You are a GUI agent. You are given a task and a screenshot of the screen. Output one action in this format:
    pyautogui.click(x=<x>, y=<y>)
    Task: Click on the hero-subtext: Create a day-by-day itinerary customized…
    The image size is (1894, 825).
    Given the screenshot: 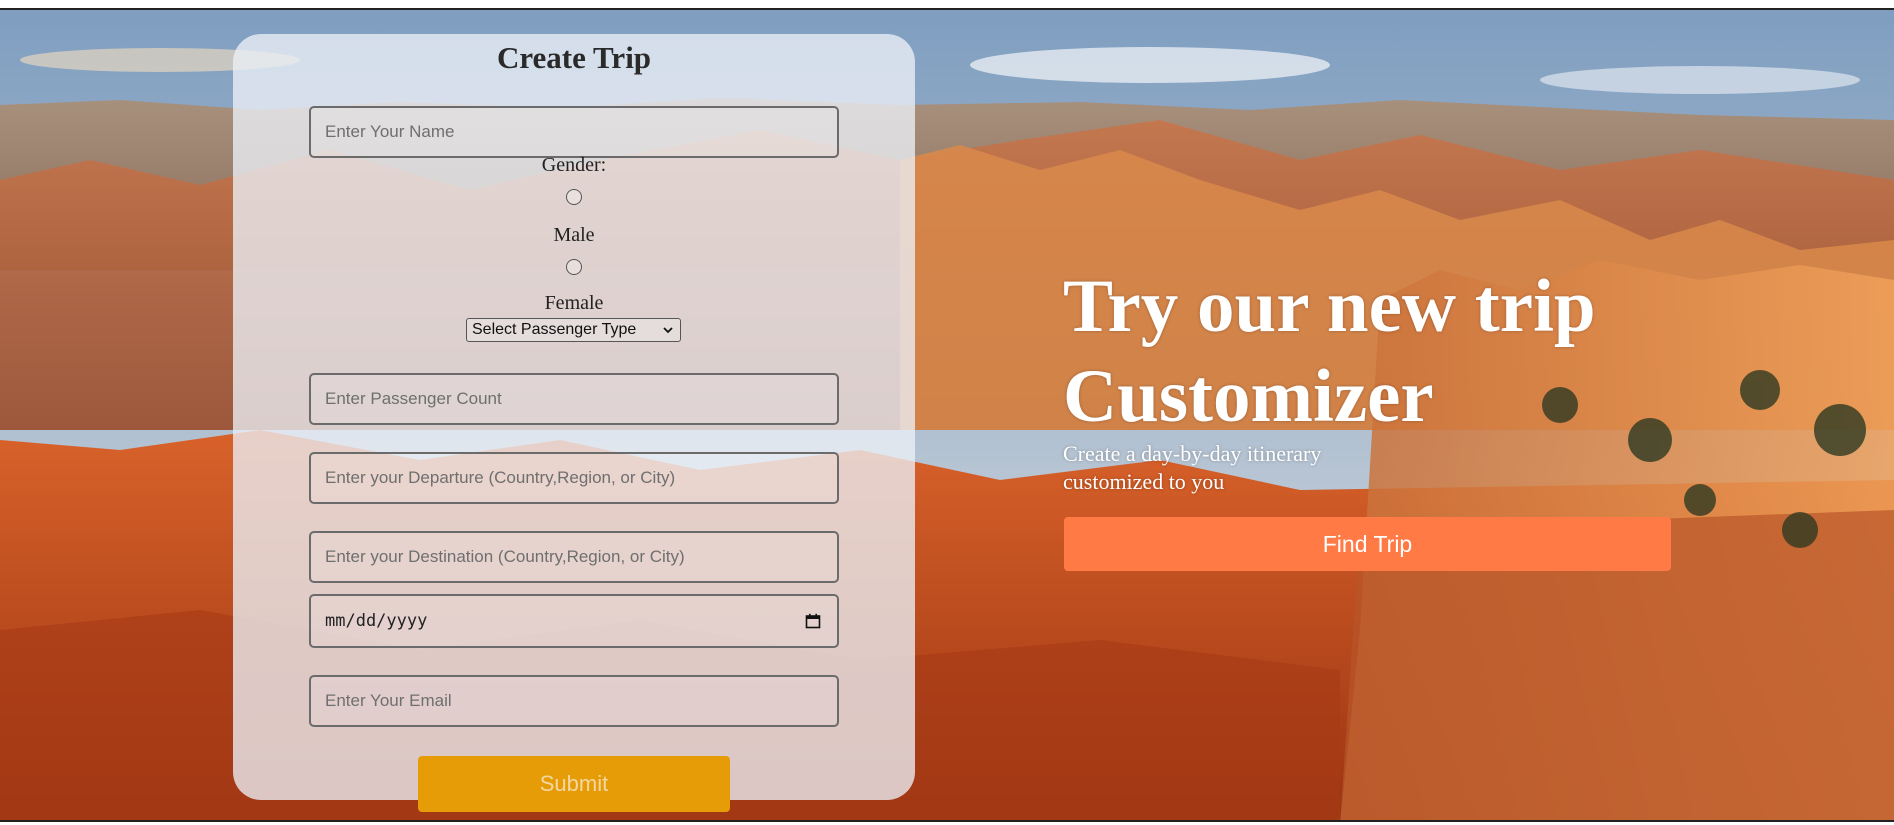 What is the action you would take?
    pyautogui.click(x=1223, y=468)
    